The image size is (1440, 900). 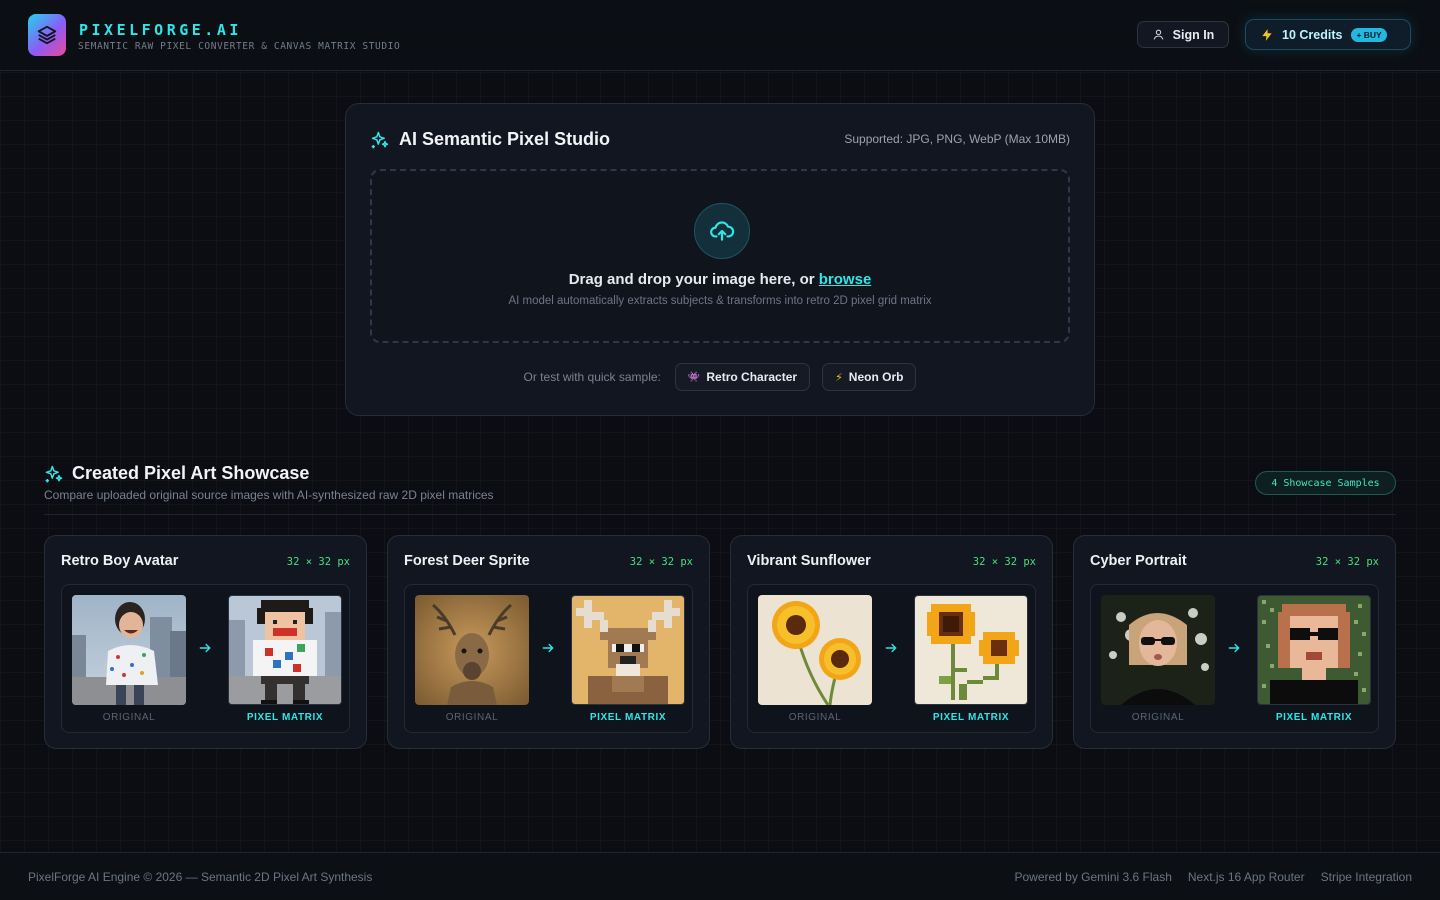 I want to click on drop-instructions: Drag and drop your image here, or browse, so click(x=720, y=279).